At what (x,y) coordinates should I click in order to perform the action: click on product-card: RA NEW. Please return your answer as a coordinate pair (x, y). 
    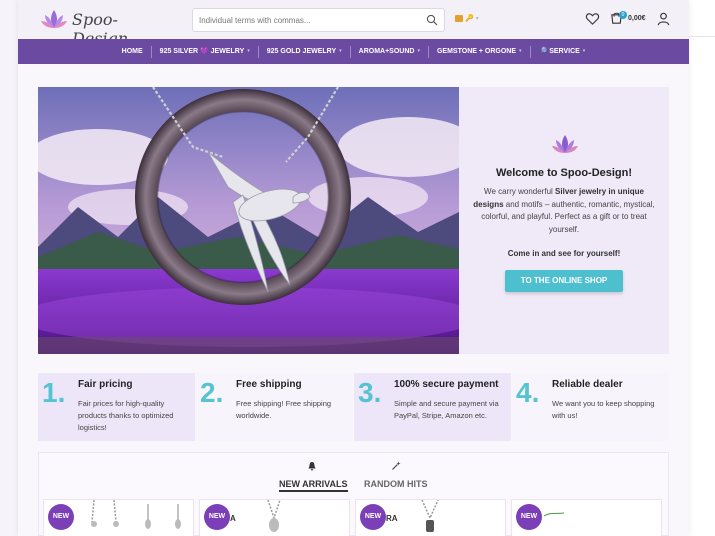
    Looking at the image, I should click on (430, 517).